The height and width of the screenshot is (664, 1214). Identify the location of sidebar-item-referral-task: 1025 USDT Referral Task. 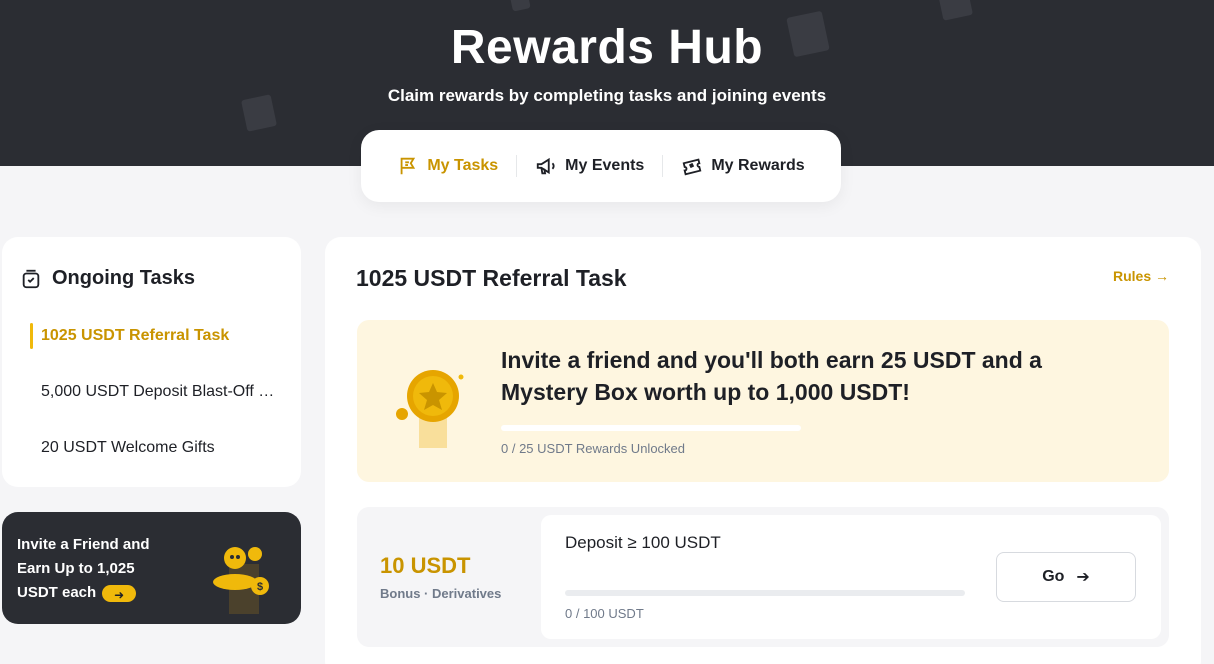
(161, 336).